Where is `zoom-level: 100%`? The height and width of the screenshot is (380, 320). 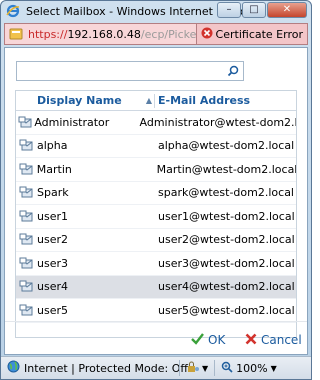
zoom-level: 100% is located at coordinates (252, 368).